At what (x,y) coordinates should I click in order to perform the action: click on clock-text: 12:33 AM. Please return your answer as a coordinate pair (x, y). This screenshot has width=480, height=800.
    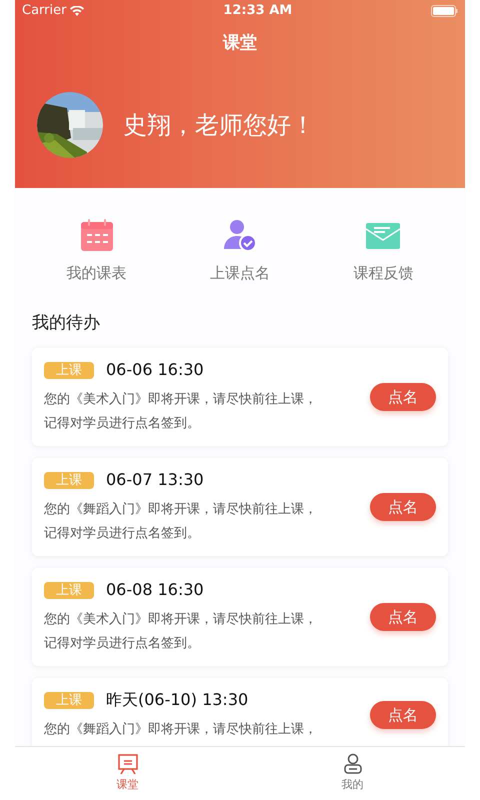
    Looking at the image, I should click on (257, 11).